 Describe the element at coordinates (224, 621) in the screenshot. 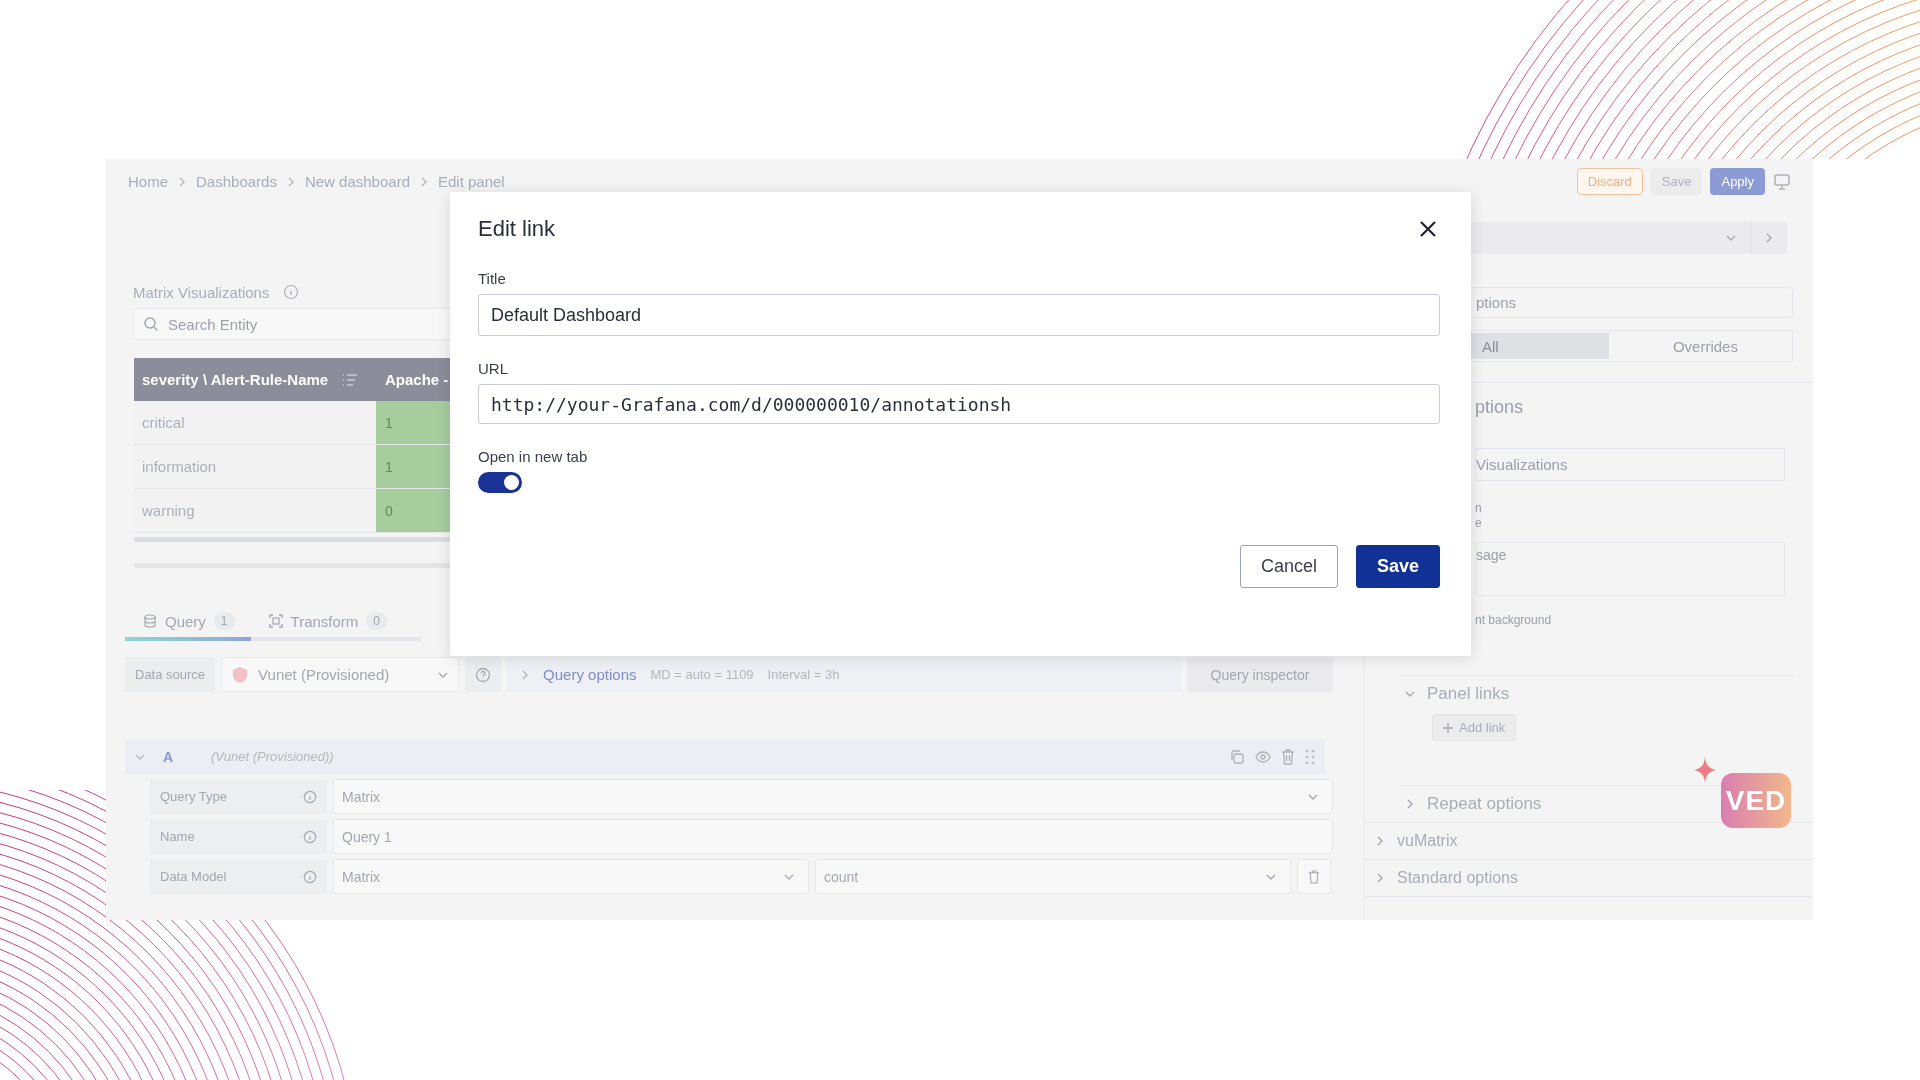

I see `count-badge: 1` at that location.